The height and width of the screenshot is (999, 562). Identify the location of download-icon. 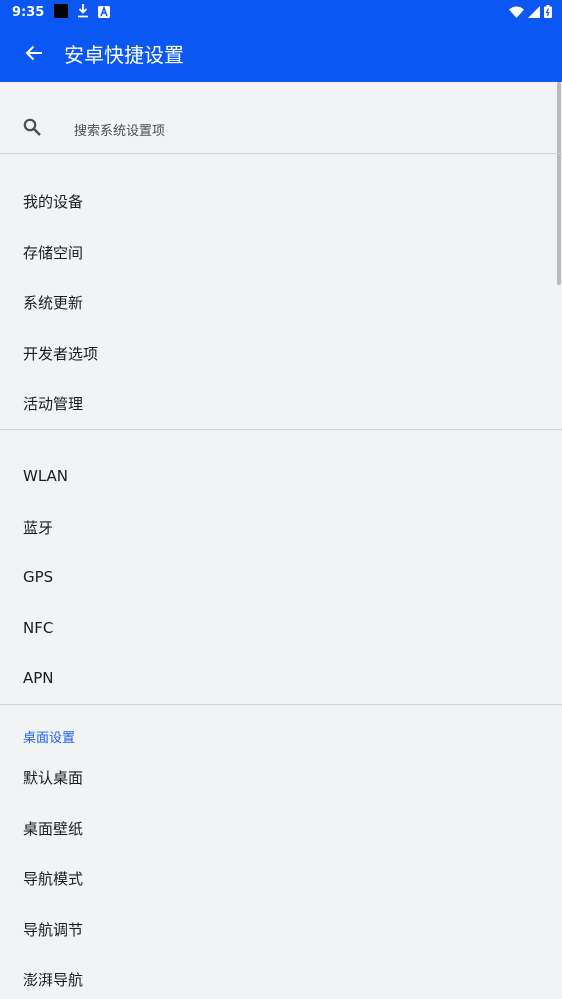
(83, 12).